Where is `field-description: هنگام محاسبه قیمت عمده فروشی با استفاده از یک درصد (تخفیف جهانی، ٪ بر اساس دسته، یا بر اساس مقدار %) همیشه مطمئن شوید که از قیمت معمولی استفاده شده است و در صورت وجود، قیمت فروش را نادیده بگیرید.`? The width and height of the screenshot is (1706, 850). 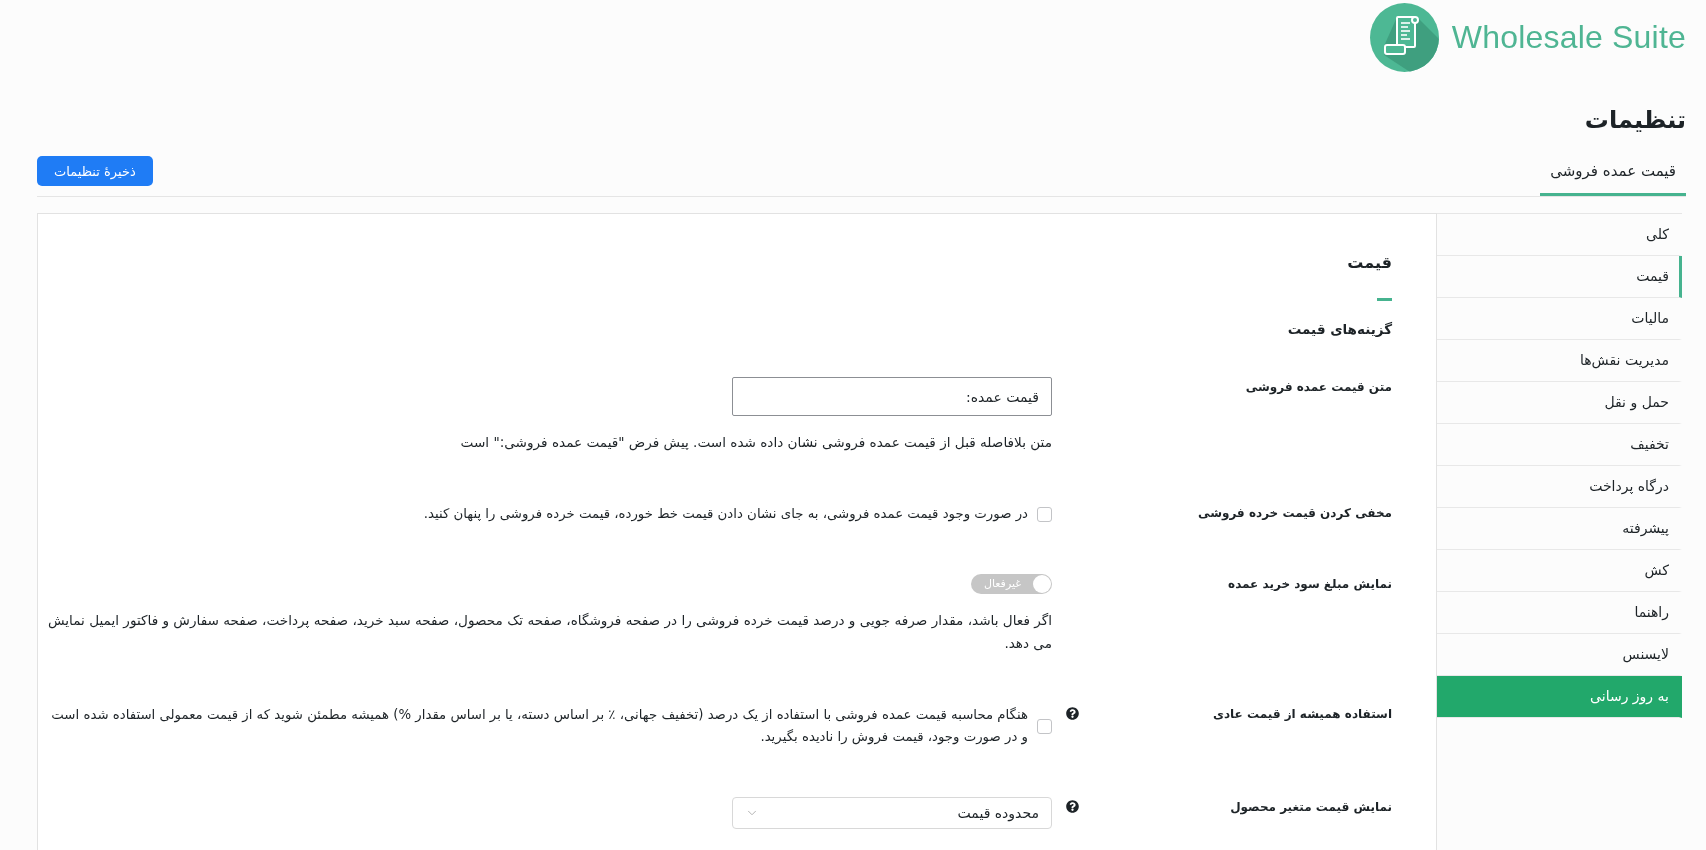 field-description: هنگام محاسبه قیمت عمده فروشی با استفاده از یک درصد (تخفیف جهانی، ٪ بر اساس دسته، یا بر اساس مقدار %) همیشه مطمئن شوید که از قیمت معمولی استفاده شده است و در صورت وجود، قیمت فروش را نادیده بگیرید. is located at coordinates (539, 726).